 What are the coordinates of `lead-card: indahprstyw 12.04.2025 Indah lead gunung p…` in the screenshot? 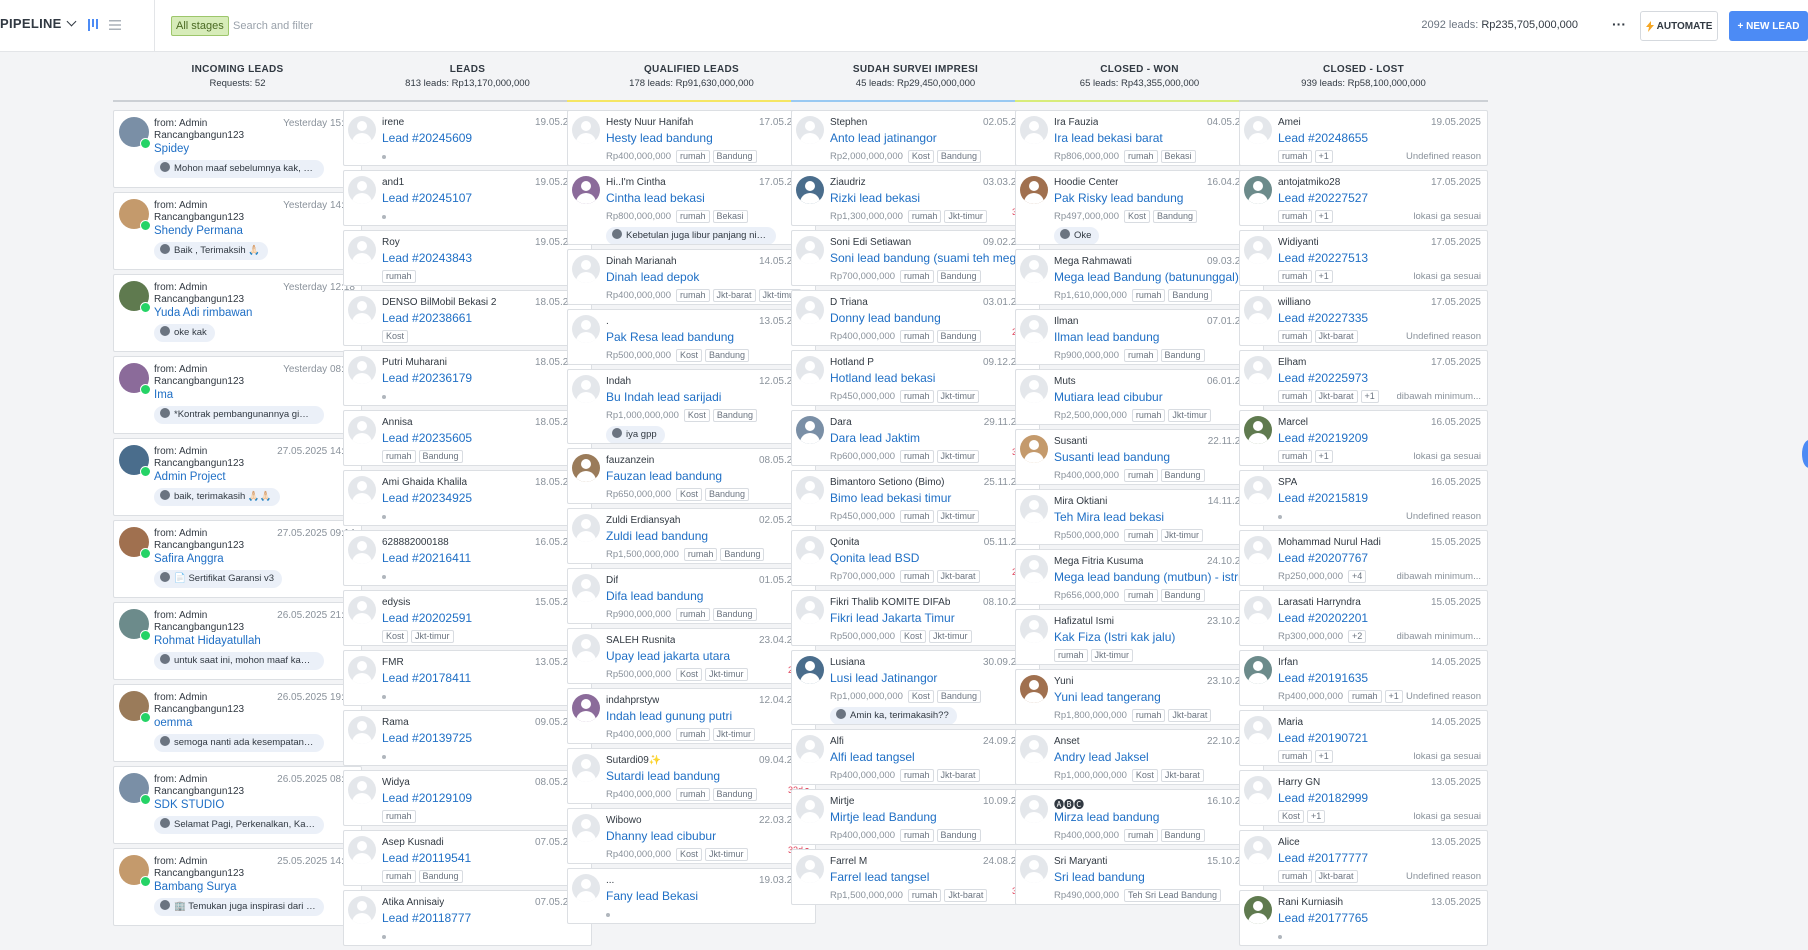 It's located at (691, 716).